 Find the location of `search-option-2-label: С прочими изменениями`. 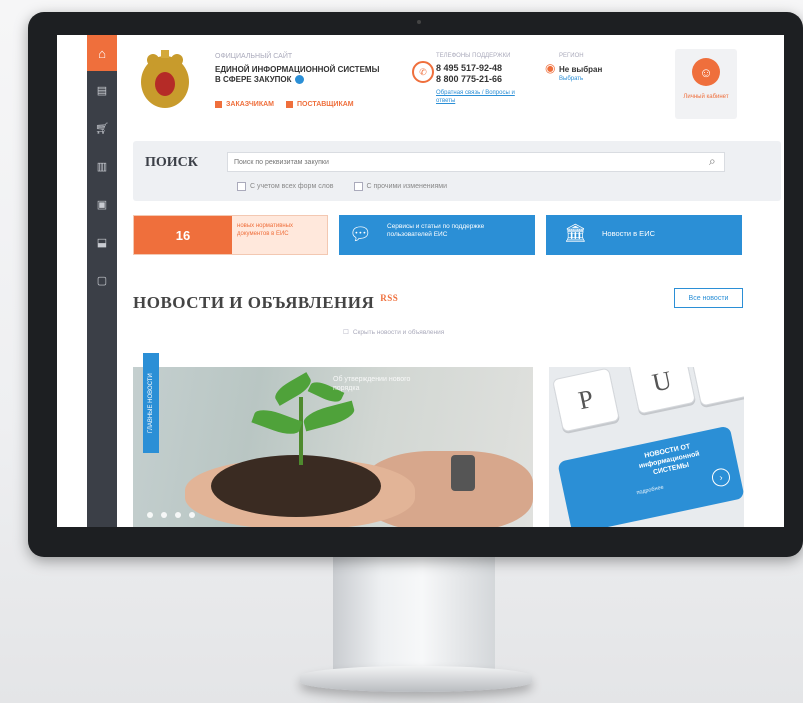

search-option-2-label: С прочими изменениями is located at coordinates (407, 186).